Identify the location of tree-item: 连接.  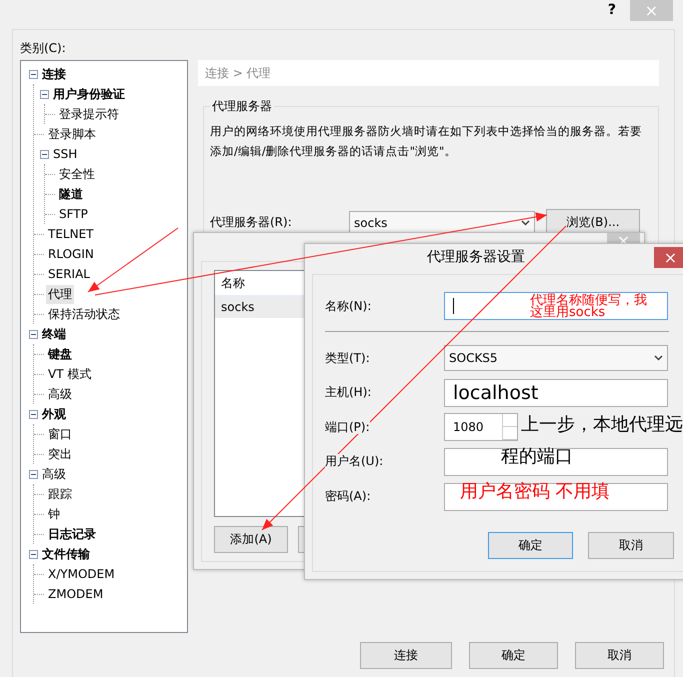
(54, 74).